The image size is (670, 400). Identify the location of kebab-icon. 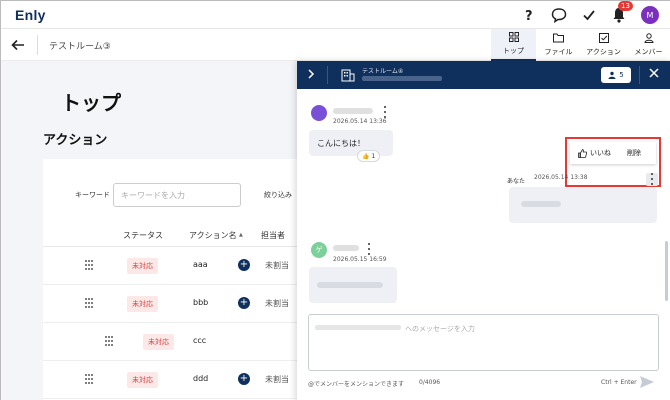
(652, 179).